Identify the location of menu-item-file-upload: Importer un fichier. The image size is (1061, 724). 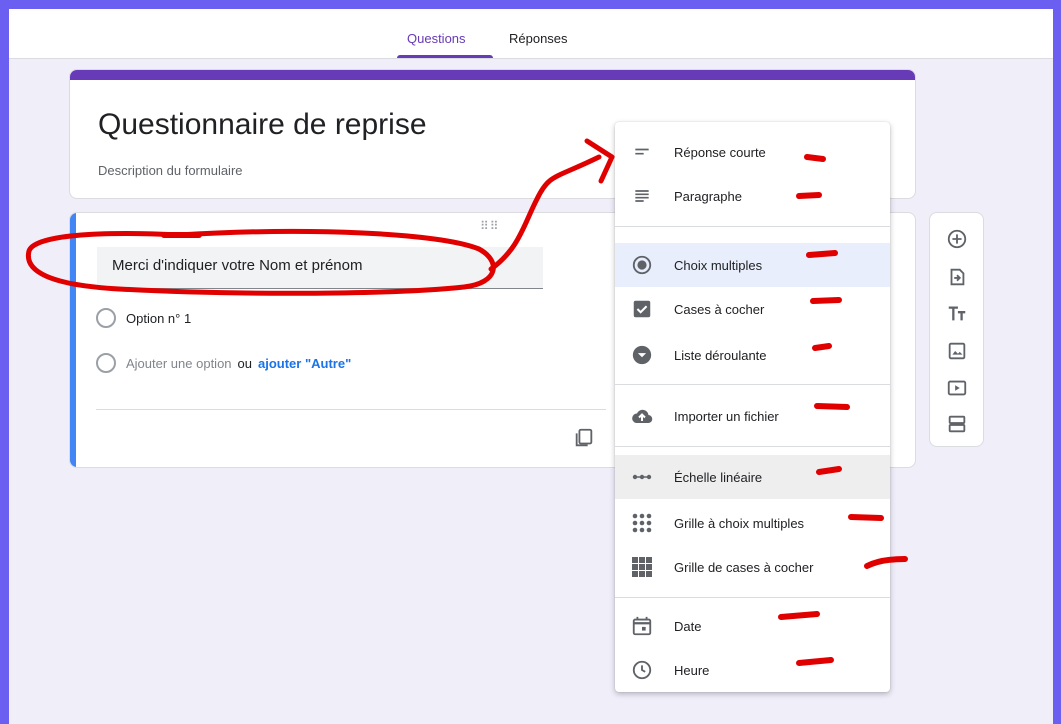
(752, 416).